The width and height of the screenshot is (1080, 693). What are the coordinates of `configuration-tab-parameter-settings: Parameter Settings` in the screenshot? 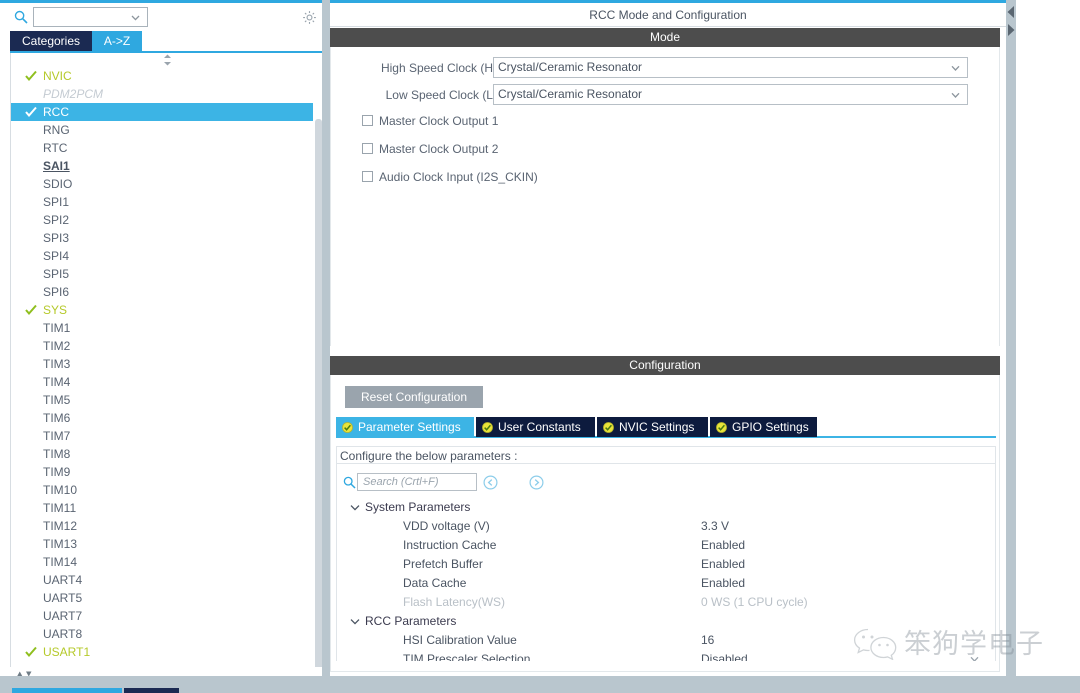 It's located at (405, 427).